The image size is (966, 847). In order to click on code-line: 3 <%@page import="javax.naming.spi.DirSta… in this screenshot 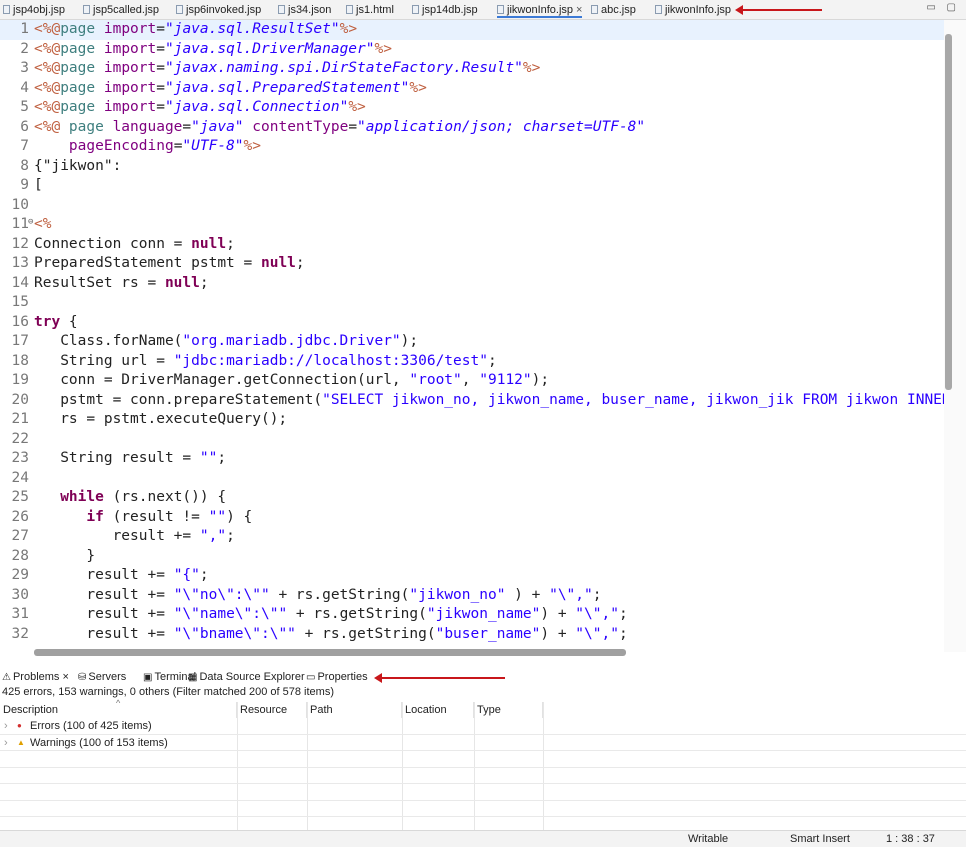, I will do `click(472, 69)`.